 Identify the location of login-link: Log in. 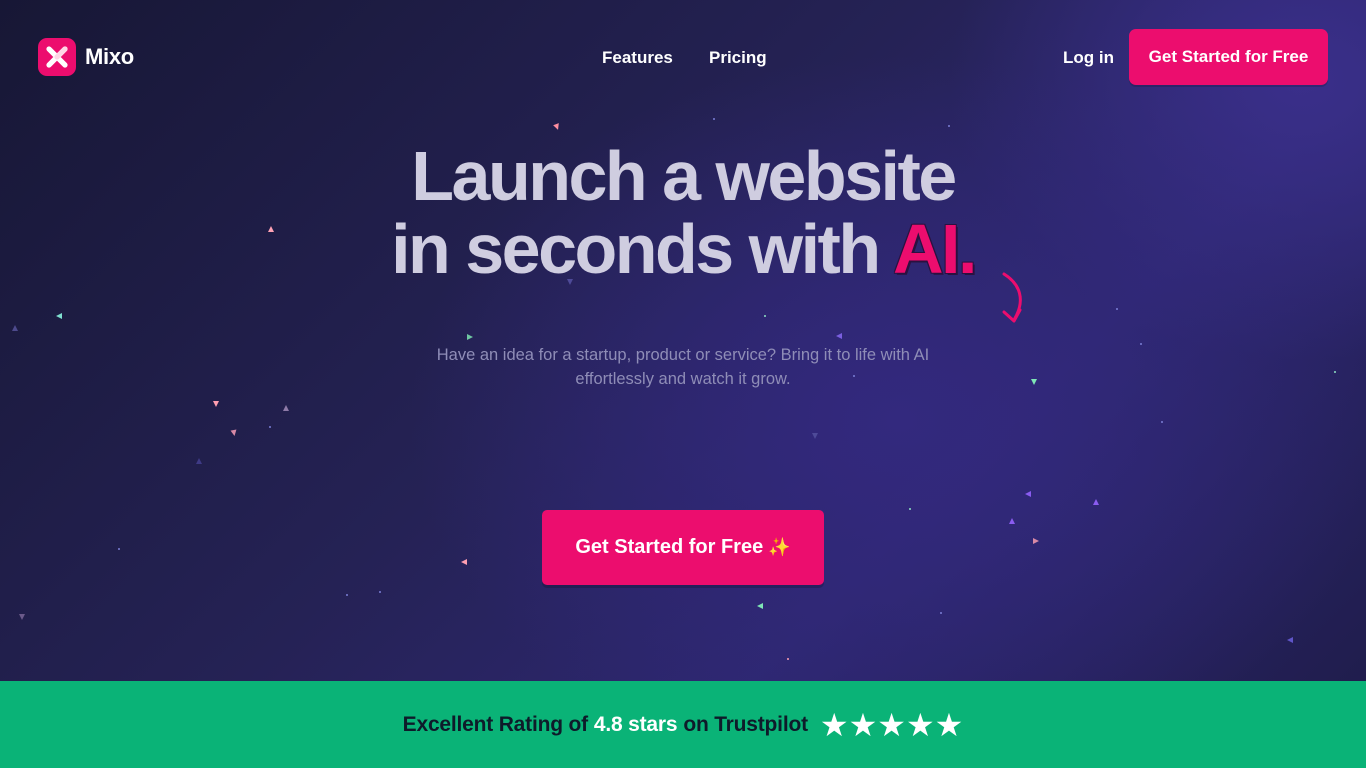
(1088, 58).